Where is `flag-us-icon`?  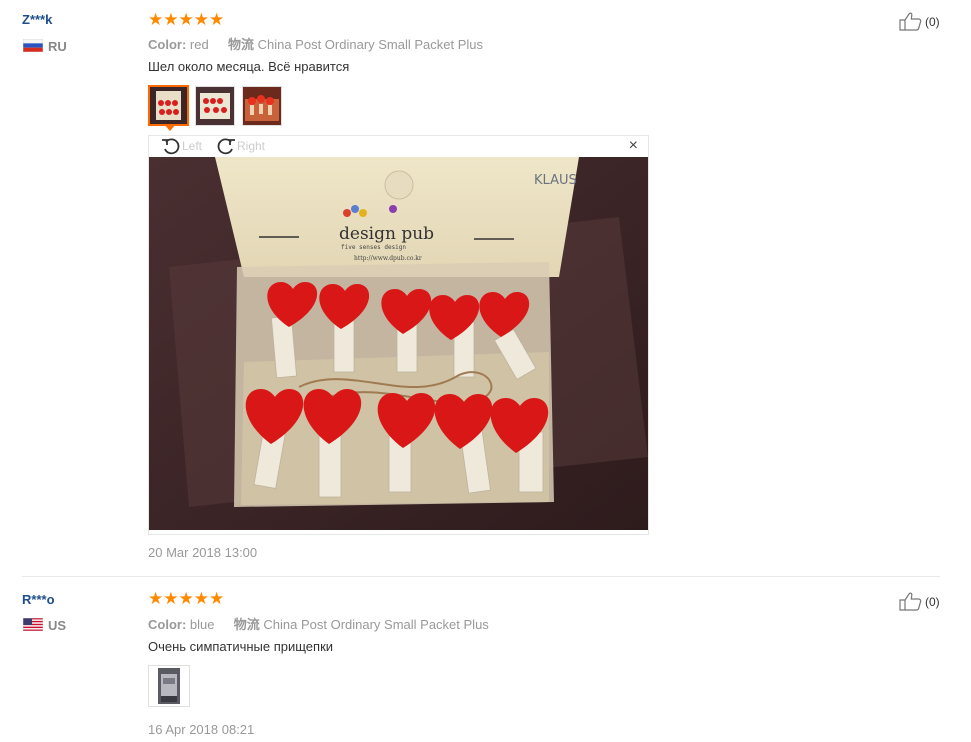 flag-us-icon is located at coordinates (33, 624).